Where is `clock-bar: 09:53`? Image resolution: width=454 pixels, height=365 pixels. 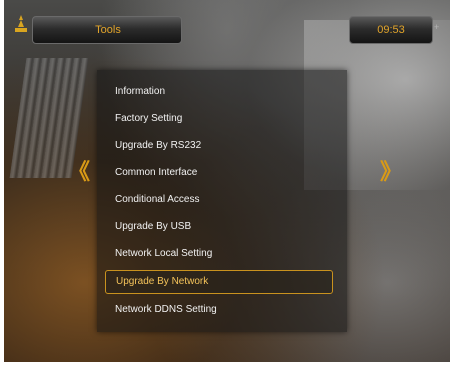 clock-bar: 09:53 is located at coordinates (391, 30).